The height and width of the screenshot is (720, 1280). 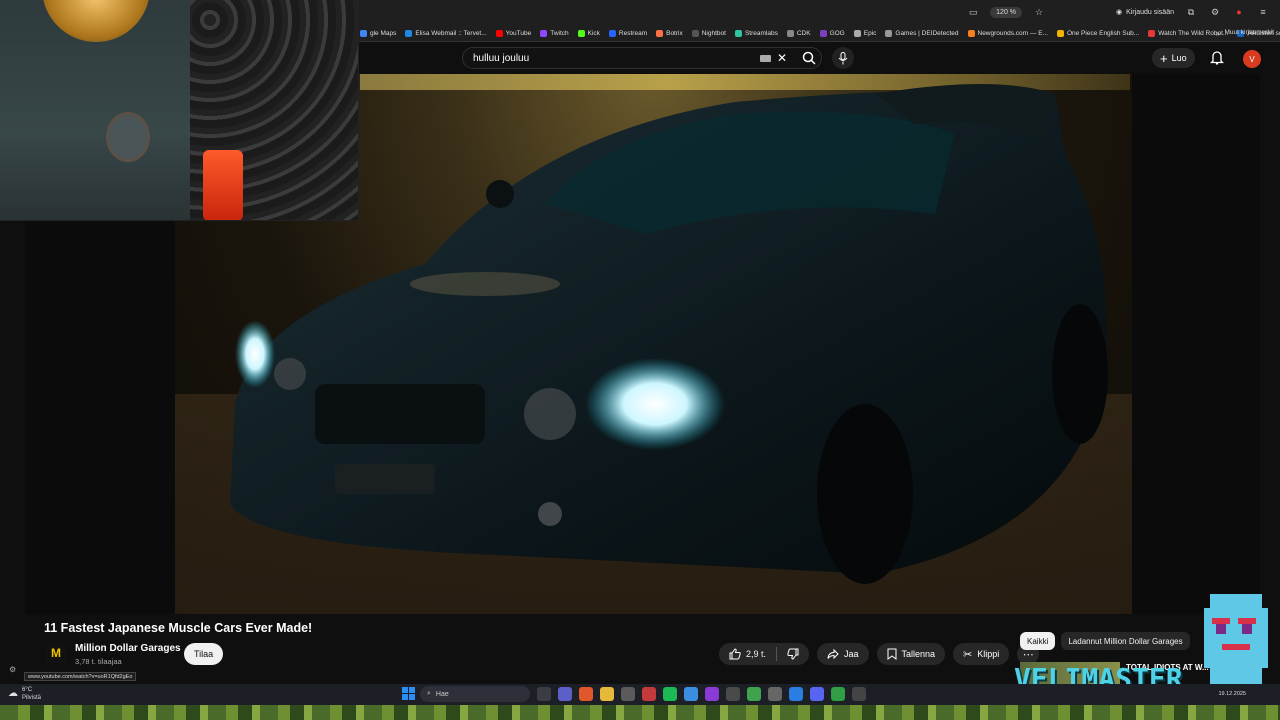 I want to click on share-icon, so click(x=833, y=654).